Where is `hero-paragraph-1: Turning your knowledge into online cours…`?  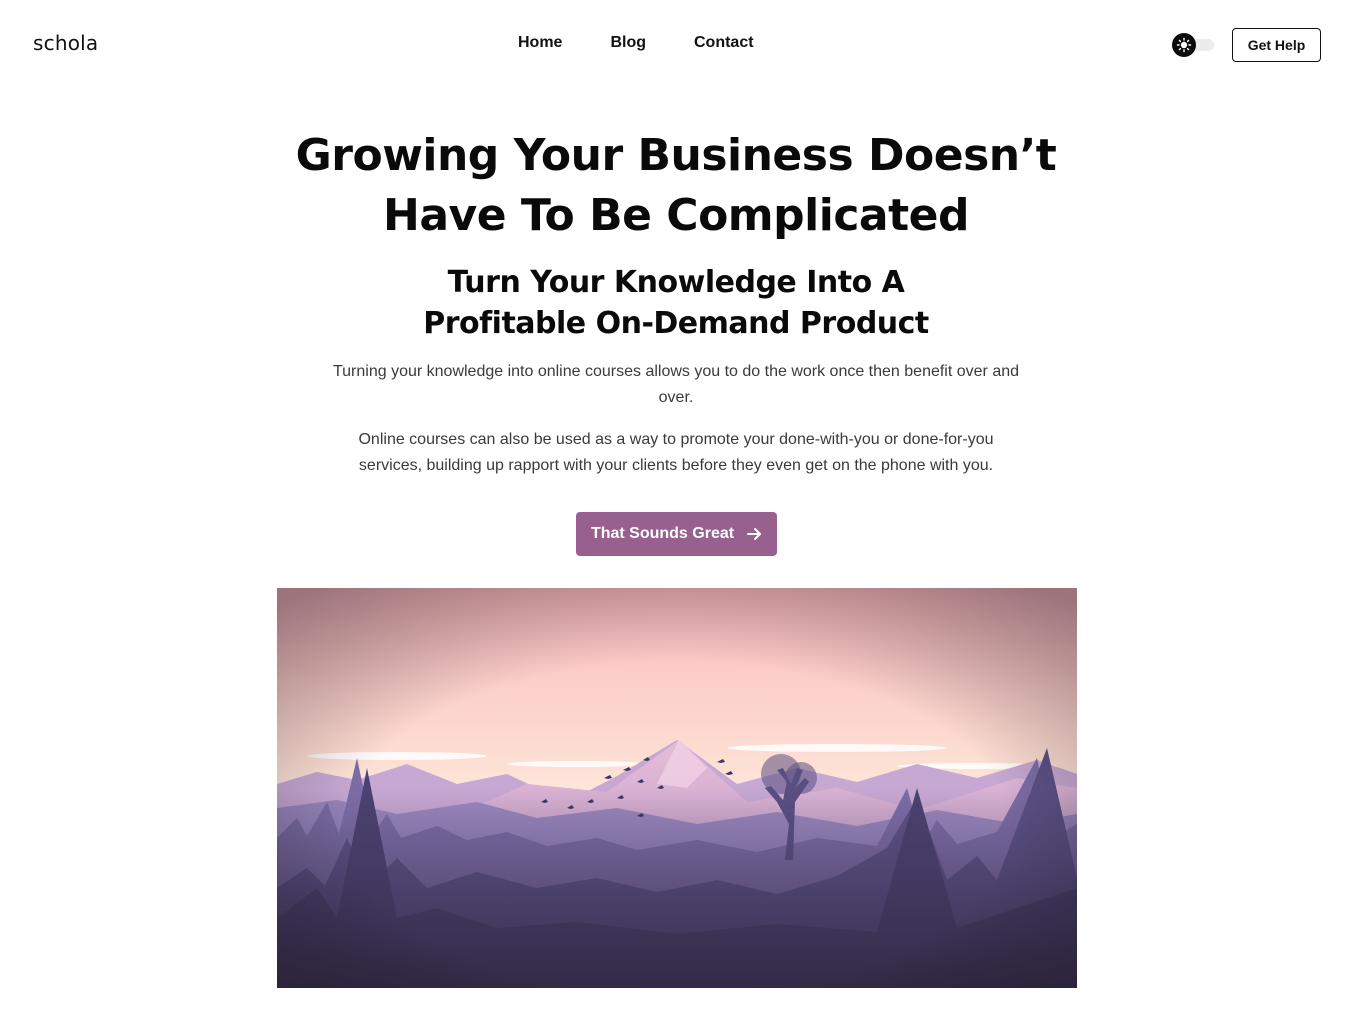 hero-paragraph-1: Turning your knowledge into online cours… is located at coordinates (676, 384).